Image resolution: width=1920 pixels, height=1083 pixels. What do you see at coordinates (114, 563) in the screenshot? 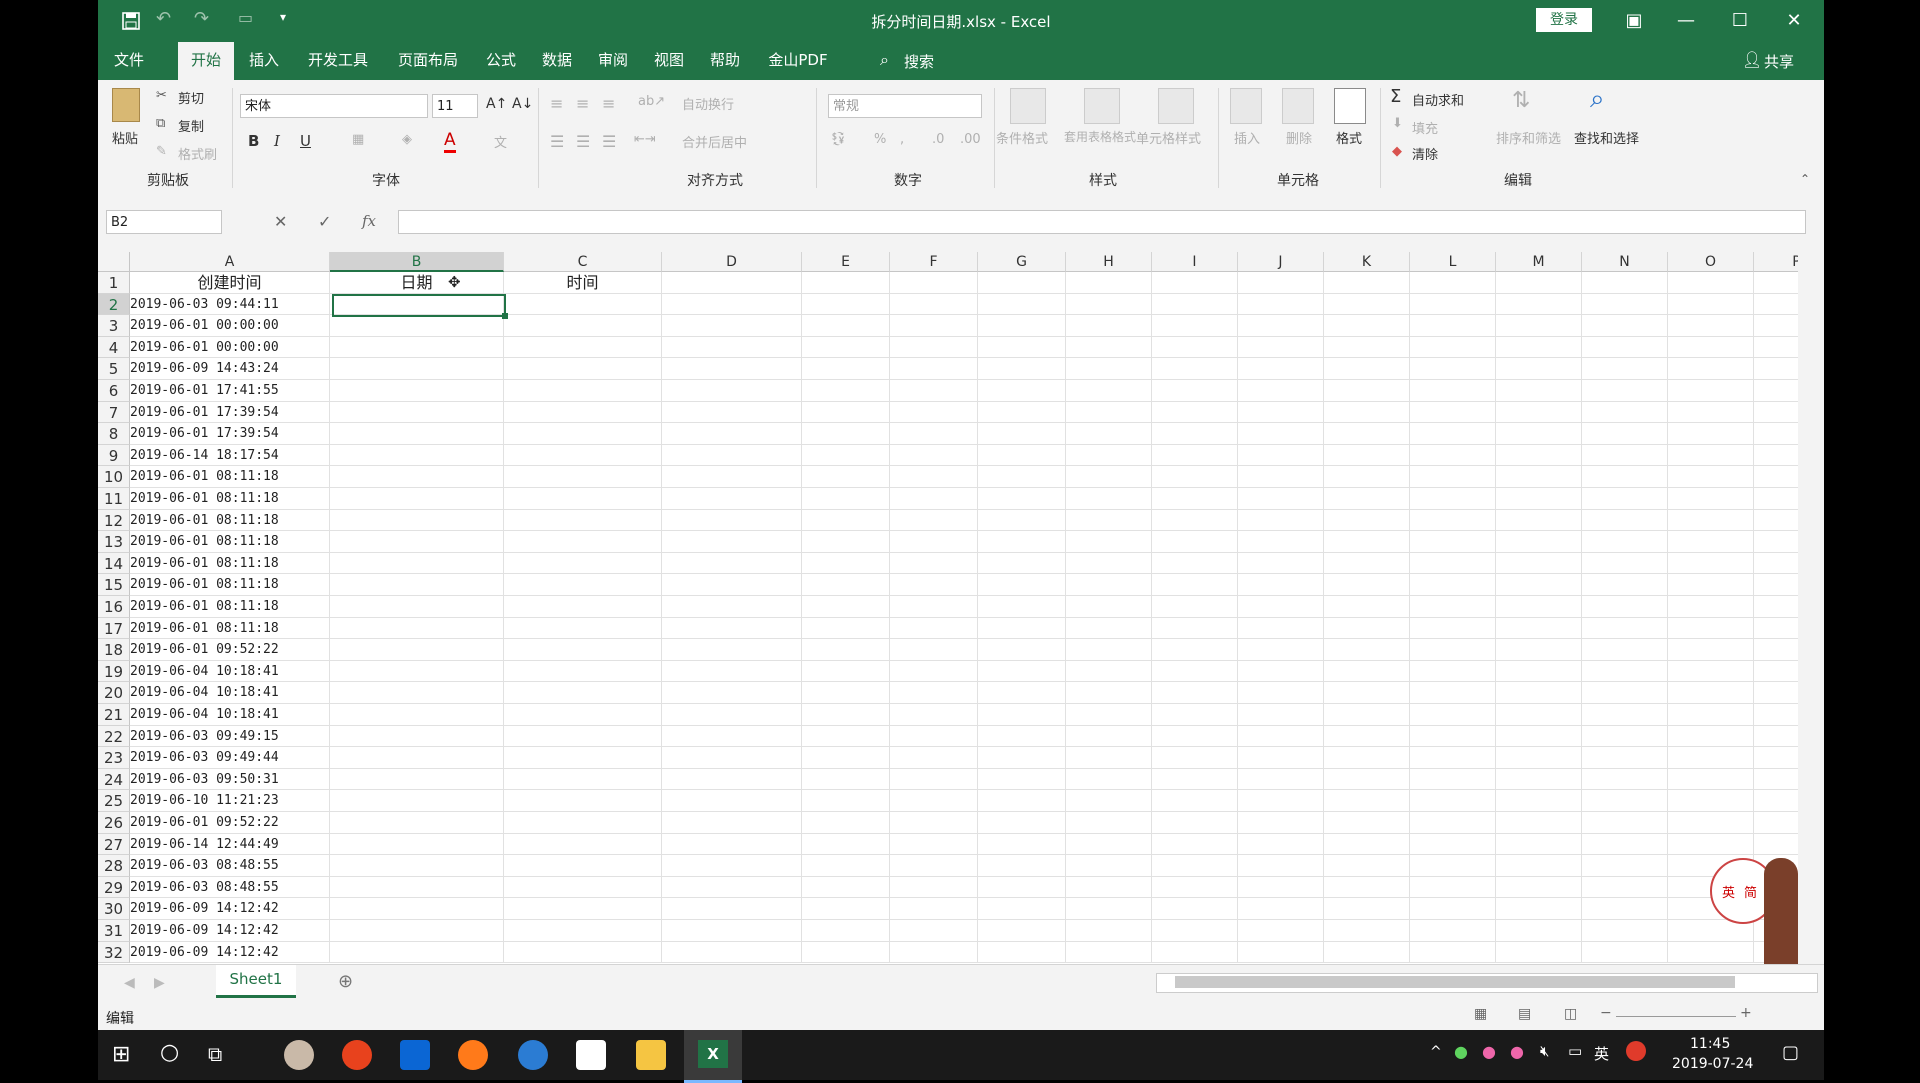
I see `row-header: 14` at bounding box center [114, 563].